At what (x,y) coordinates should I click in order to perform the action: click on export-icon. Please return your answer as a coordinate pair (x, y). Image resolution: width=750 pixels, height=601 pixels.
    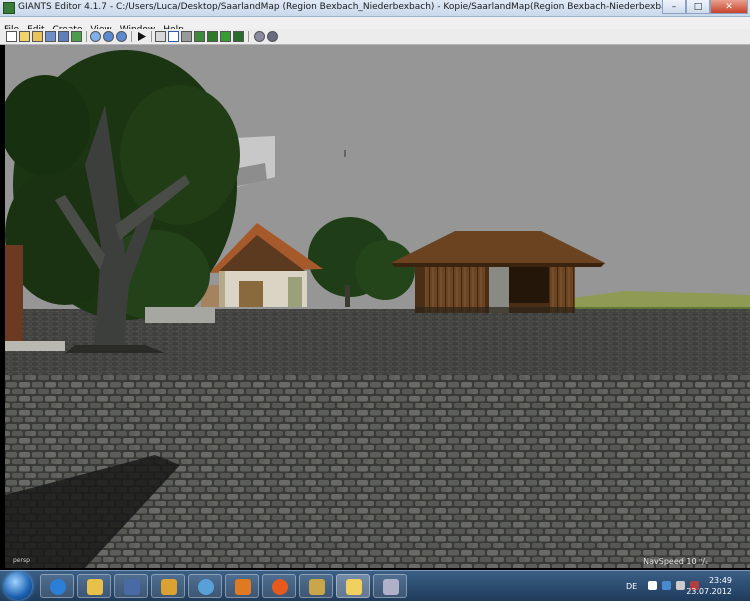
    Looking at the image, I should click on (76, 36).